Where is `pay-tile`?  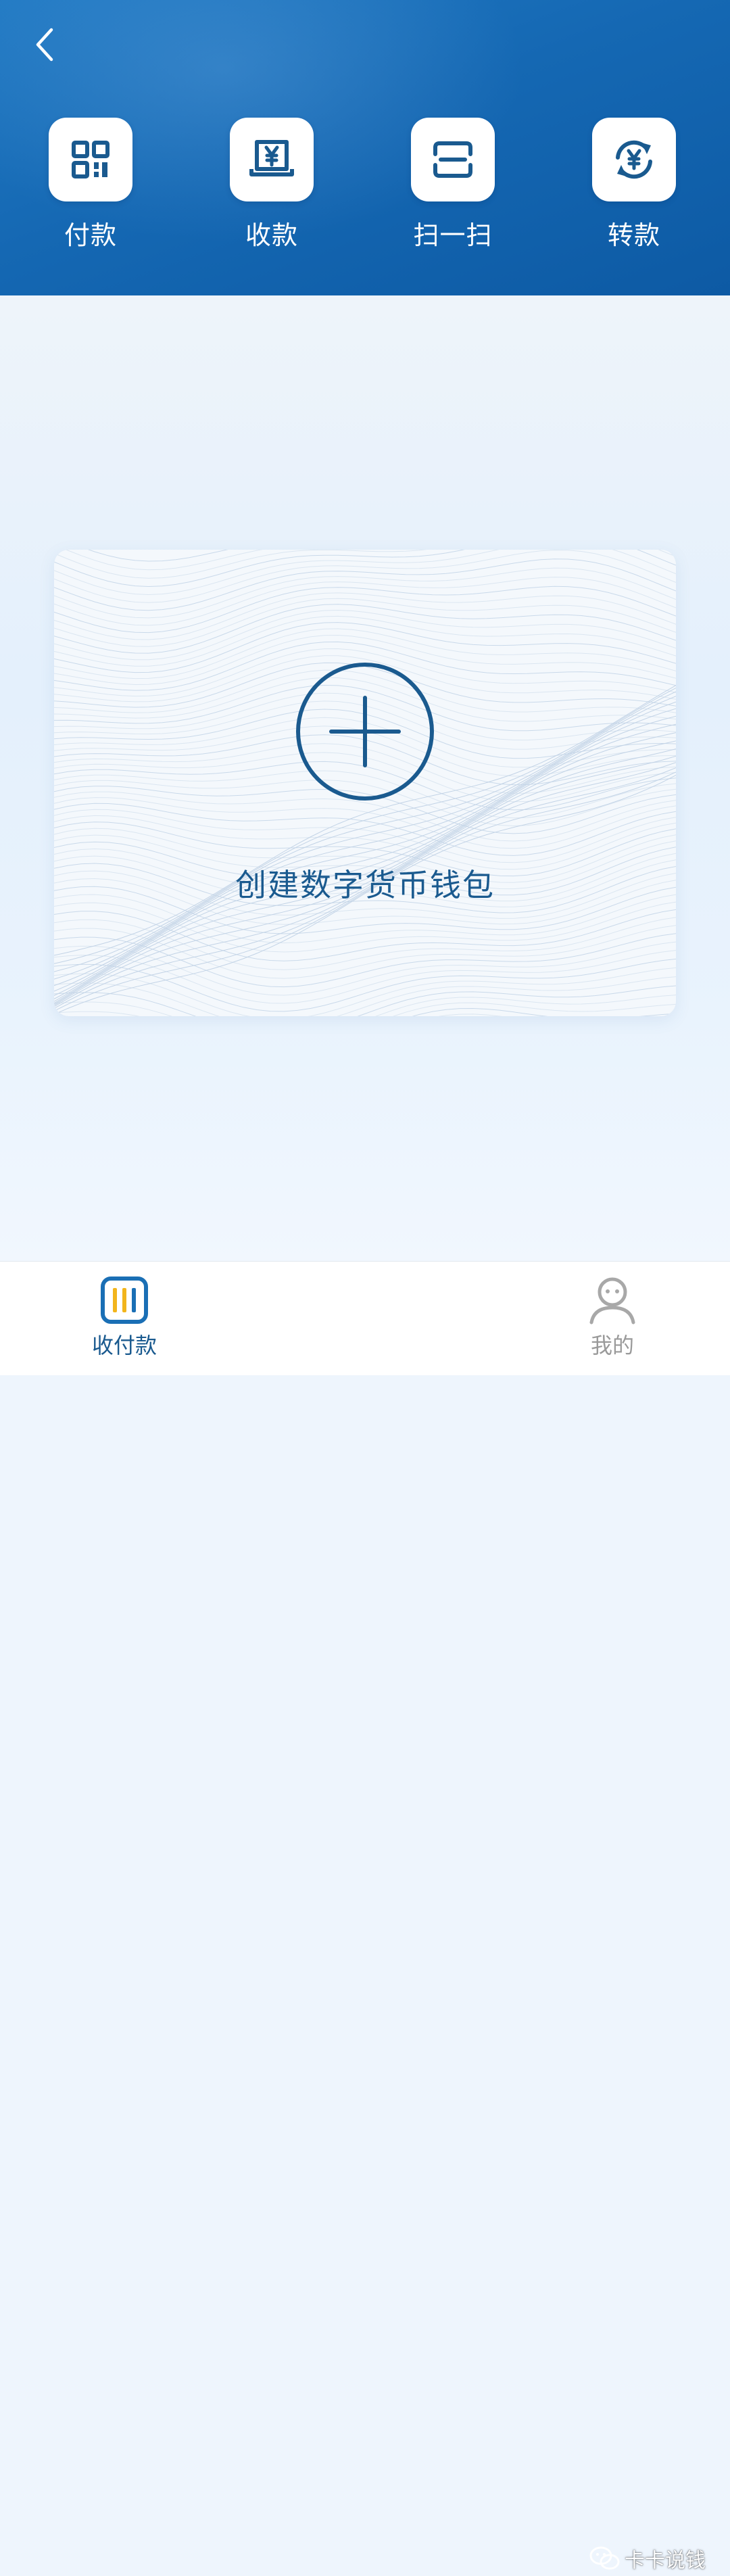
pay-tile is located at coordinates (90, 159).